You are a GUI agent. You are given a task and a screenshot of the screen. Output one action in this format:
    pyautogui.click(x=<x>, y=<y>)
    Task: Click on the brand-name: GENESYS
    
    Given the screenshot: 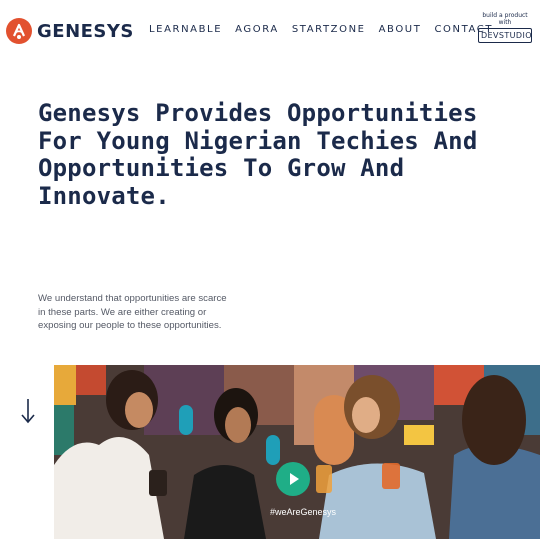 What is the action you would take?
    pyautogui.click(x=85, y=31)
    